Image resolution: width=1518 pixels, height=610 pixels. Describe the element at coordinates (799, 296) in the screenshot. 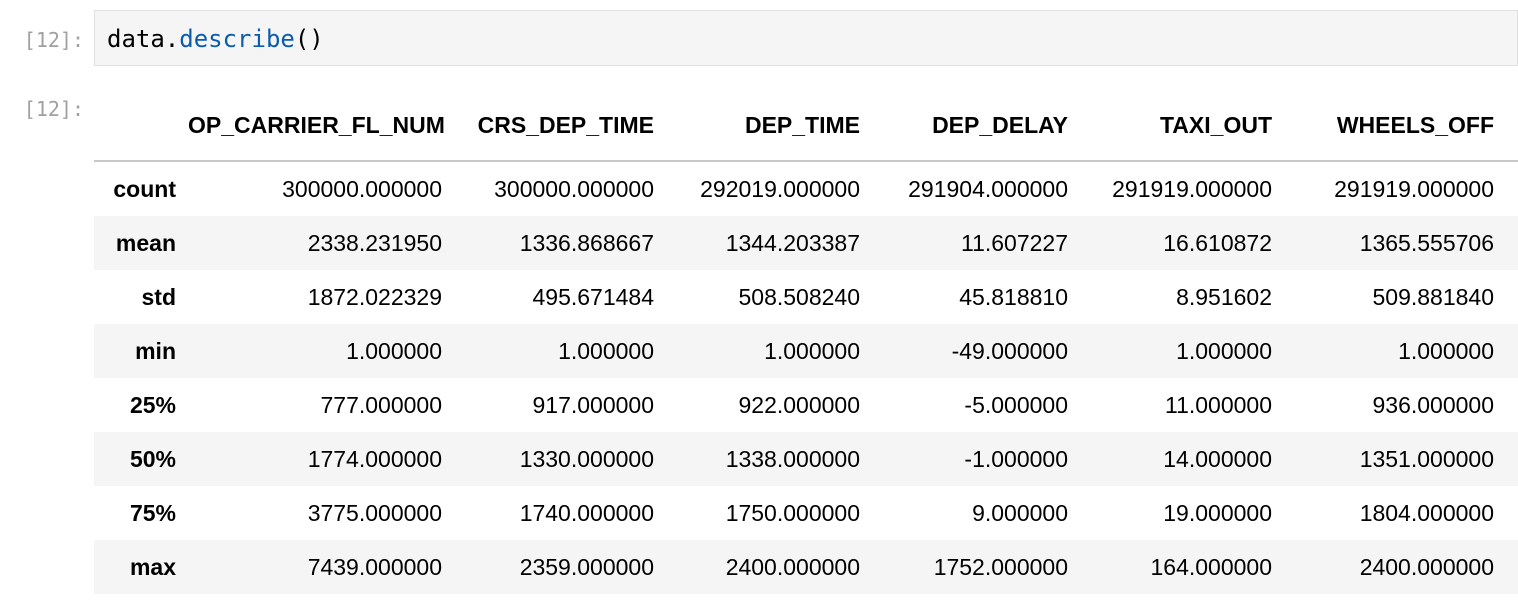

I see `table-cell: 508.508240` at that location.